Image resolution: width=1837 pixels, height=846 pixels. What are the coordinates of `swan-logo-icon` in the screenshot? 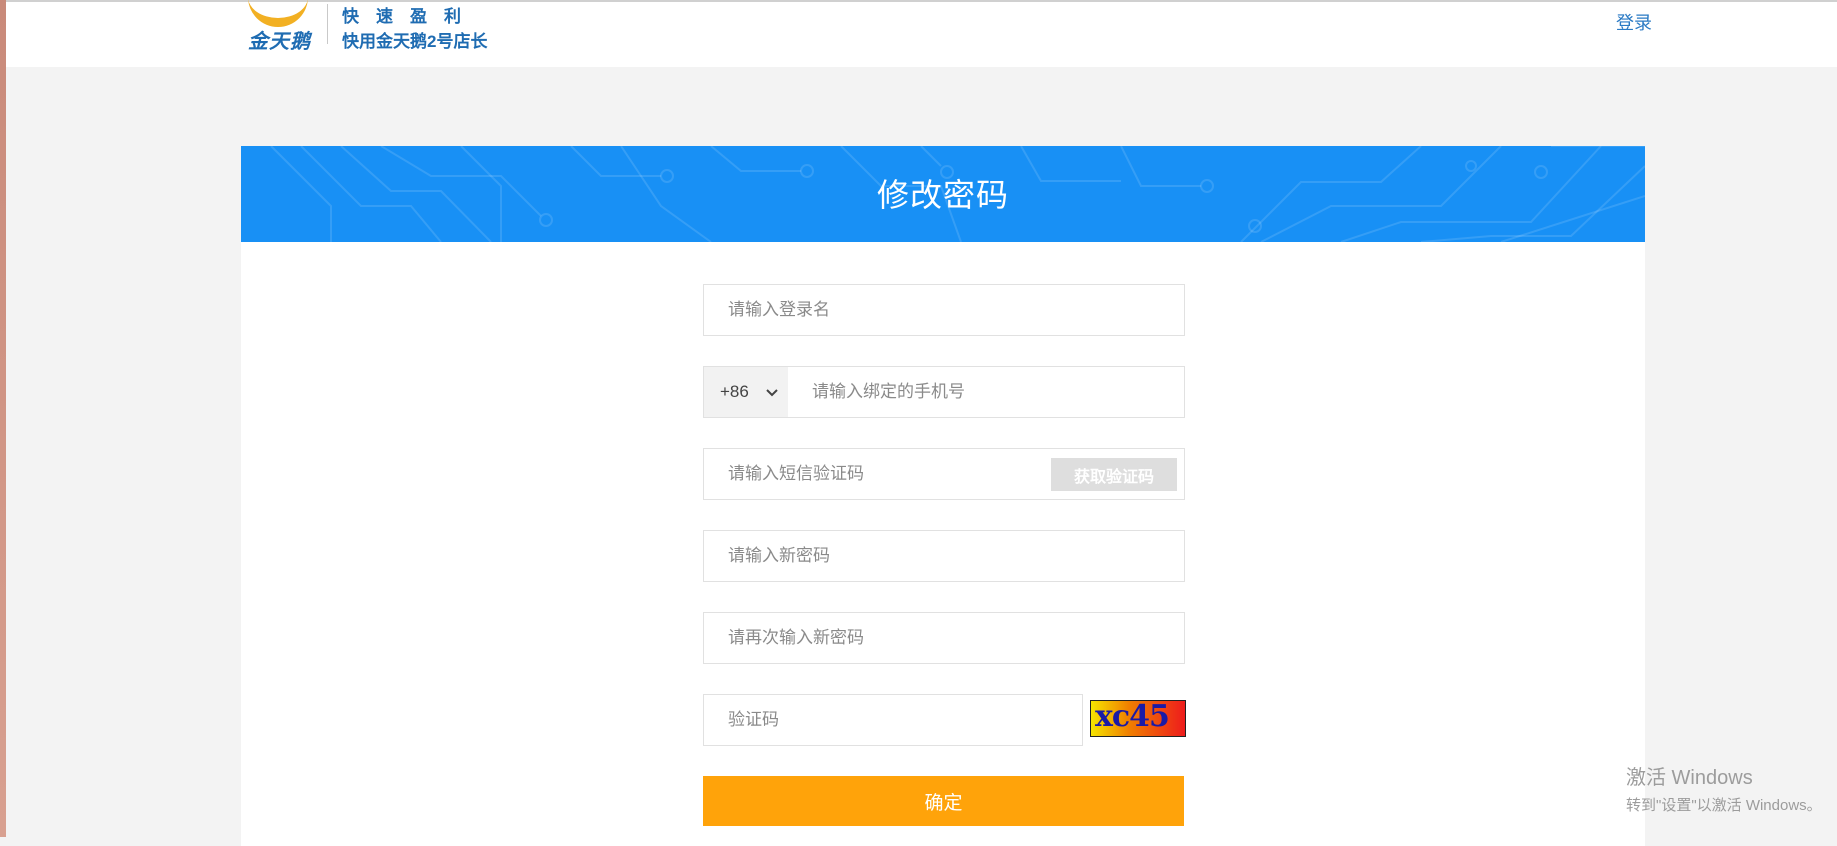 It's located at (278, 13).